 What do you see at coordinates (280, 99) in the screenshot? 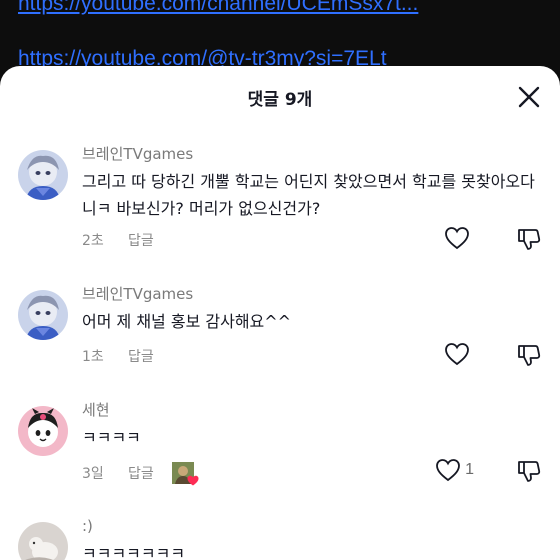
I see `comments-count-title: 댓글 9개` at bounding box center [280, 99].